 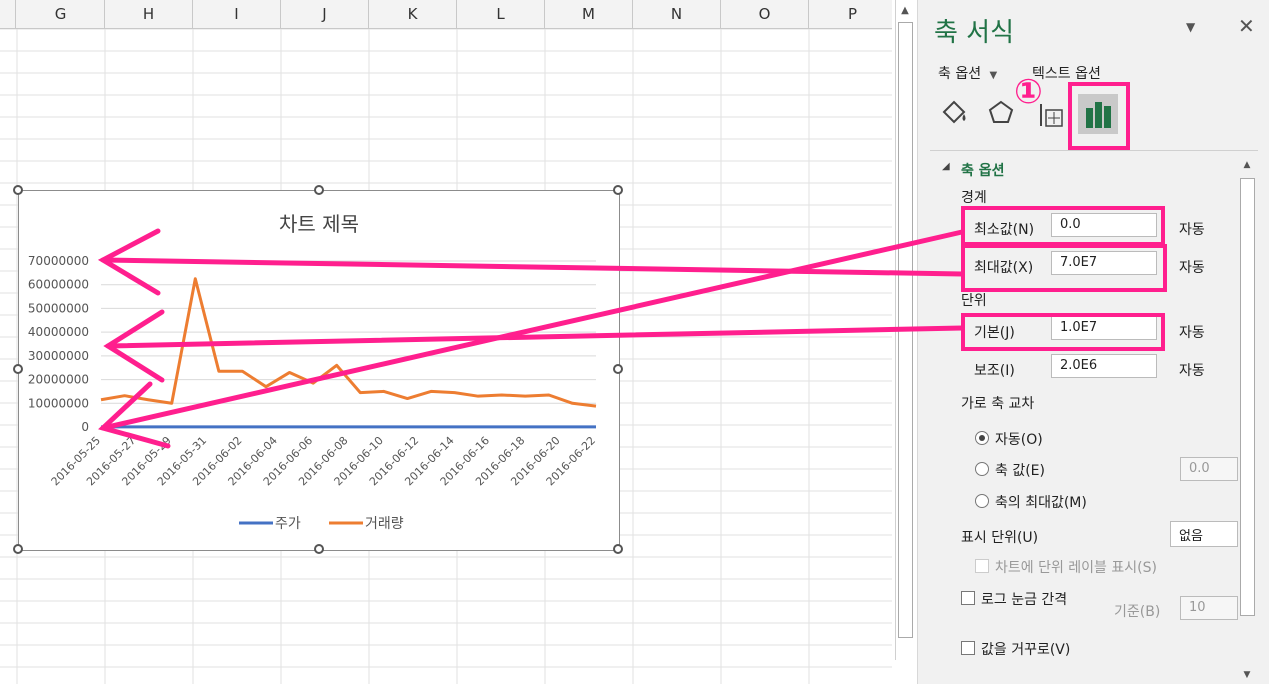 What do you see at coordinates (58, 380) in the screenshot?
I see `y-tick-label: 20000000` at bounding box center [58, 380].